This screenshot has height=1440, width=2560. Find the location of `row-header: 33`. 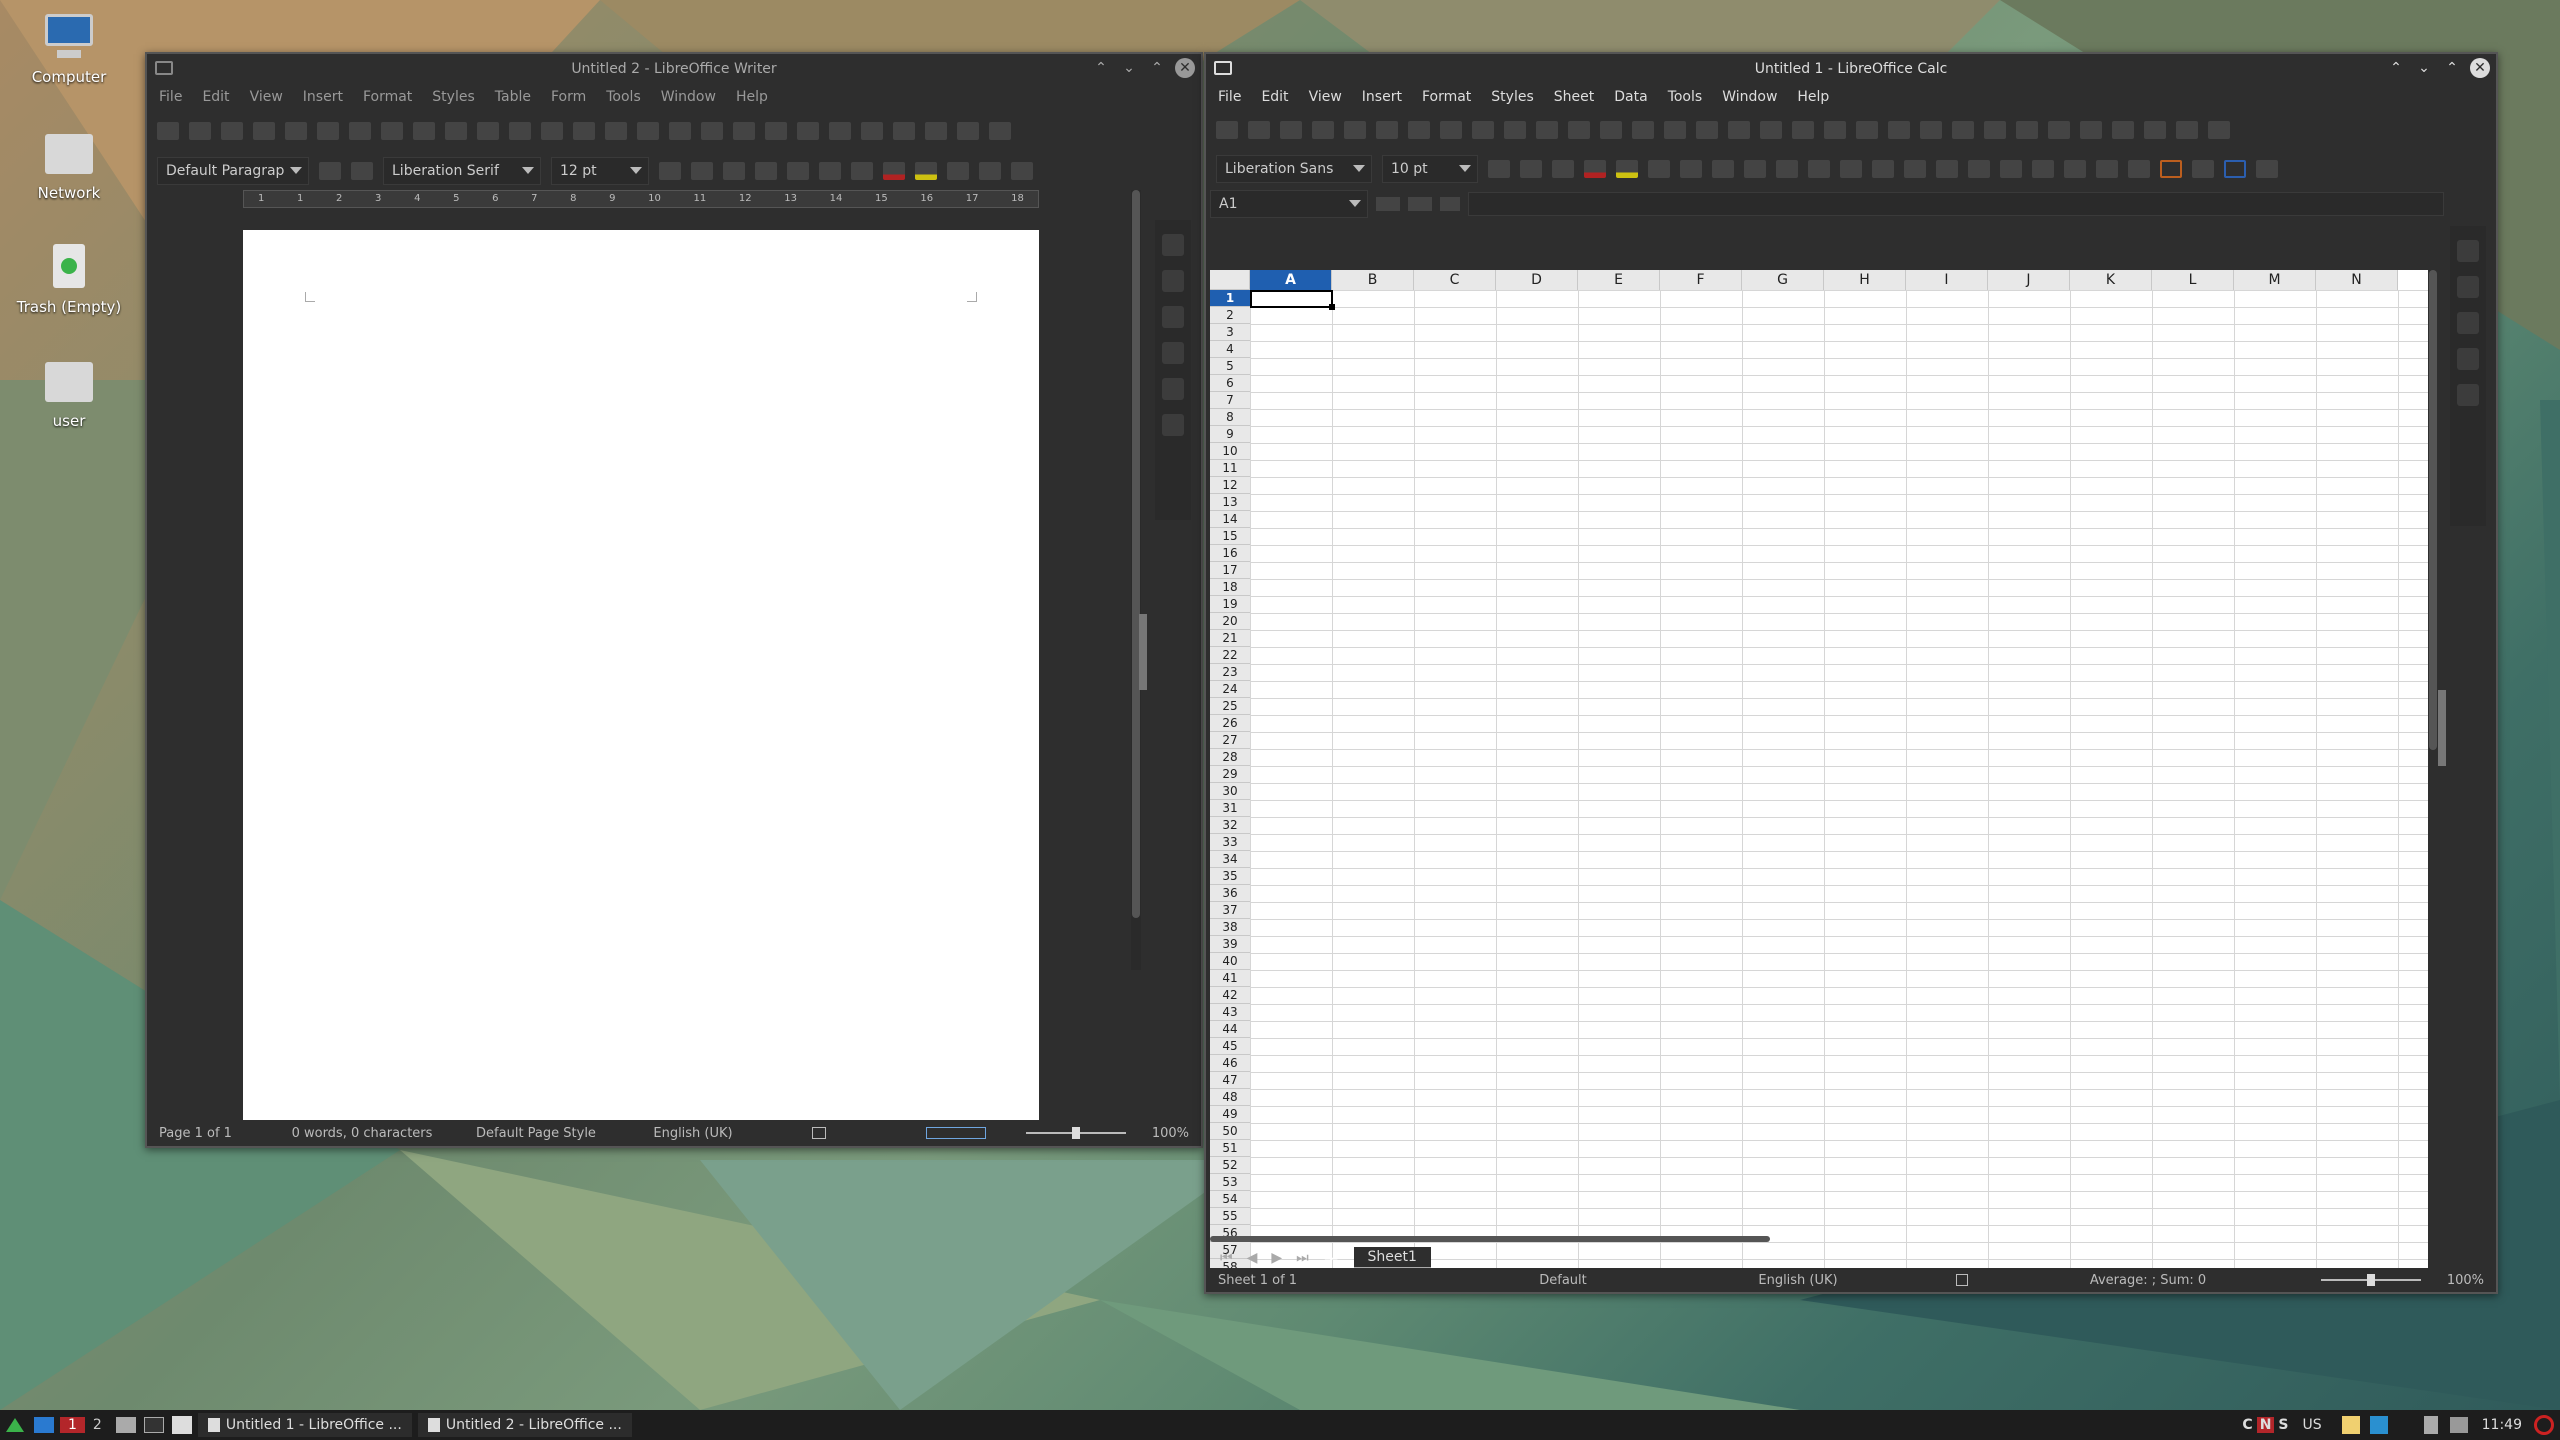

row-header: 33 is located at coordinates (1230, 842).